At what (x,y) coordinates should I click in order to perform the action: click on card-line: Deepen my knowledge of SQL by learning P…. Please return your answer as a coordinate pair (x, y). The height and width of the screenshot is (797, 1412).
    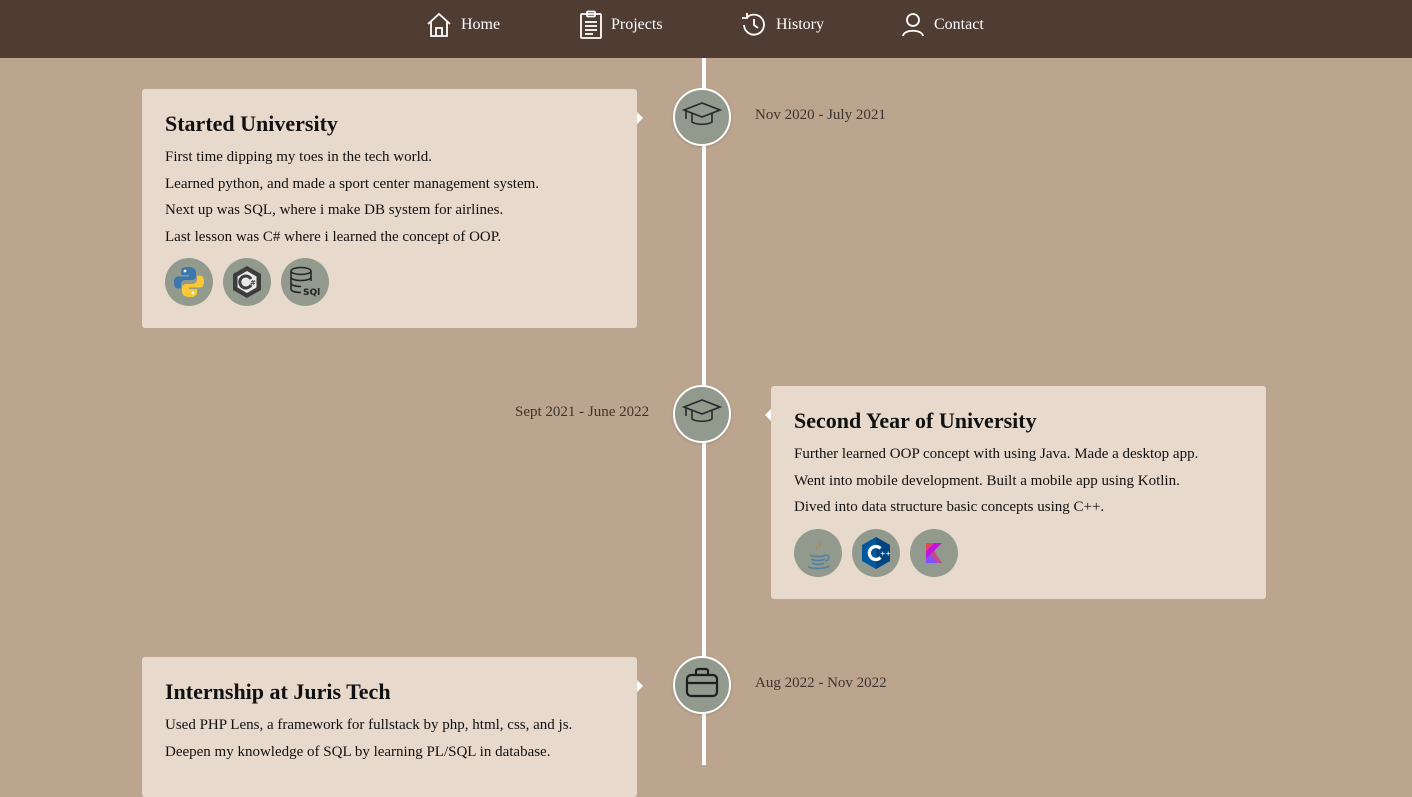
    Looking at the image, I should click on (358, 751).